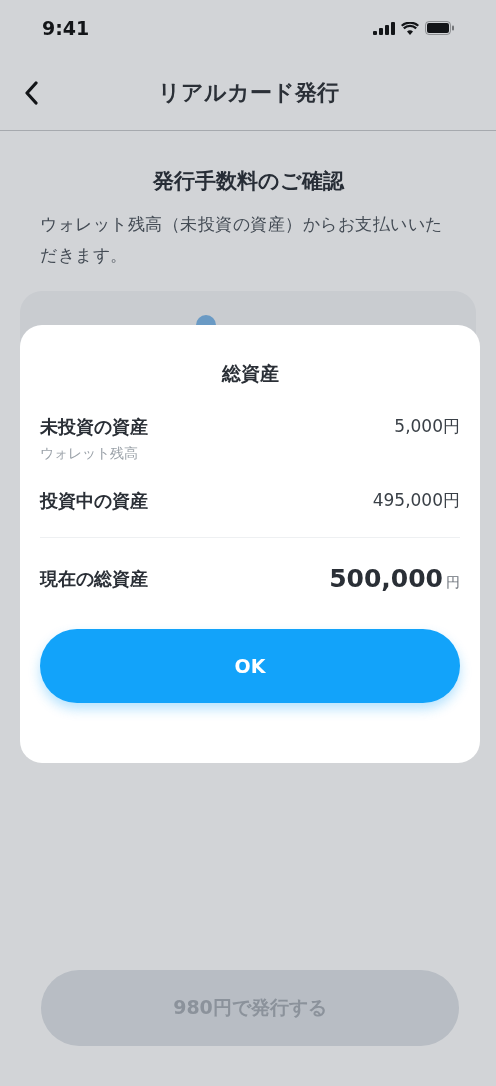 This screenshot has height=1086, width=496. I want to click on description-text: ウォレット残高（未投資の資産）からお支払いいただきます。, so click(242, 240).